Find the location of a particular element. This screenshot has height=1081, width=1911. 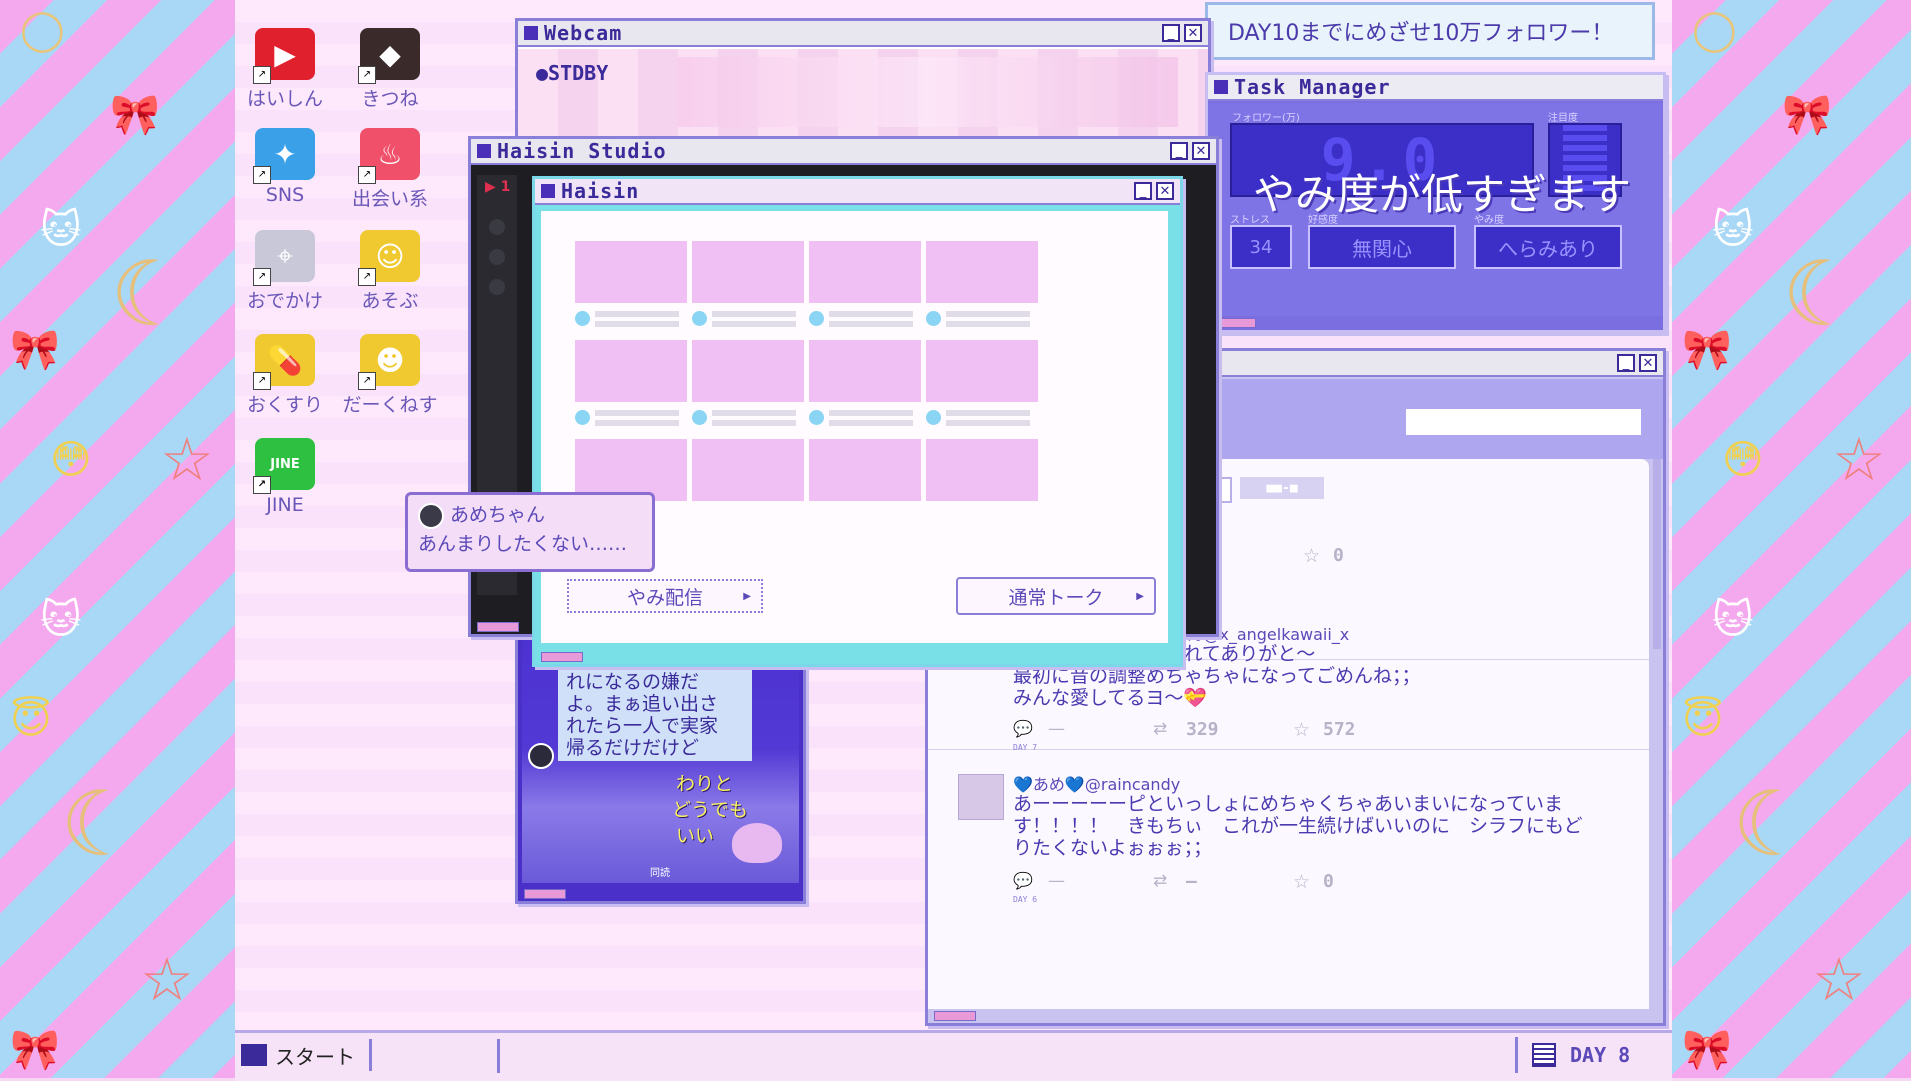

desktop-icon-label: おくすり is located at coordinates (284, 405).